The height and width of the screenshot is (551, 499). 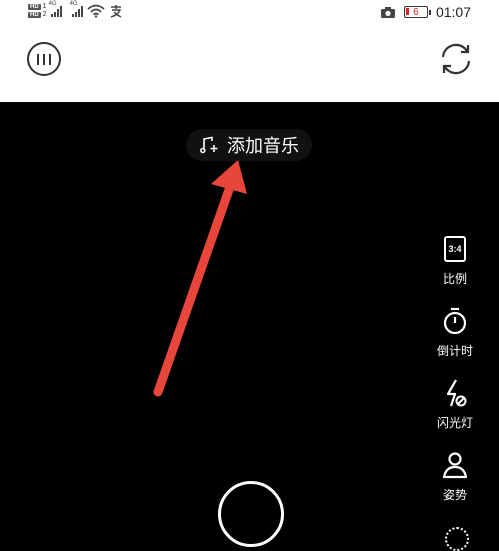 I want to click on battery-level: 6, so click(x=416, y=12).